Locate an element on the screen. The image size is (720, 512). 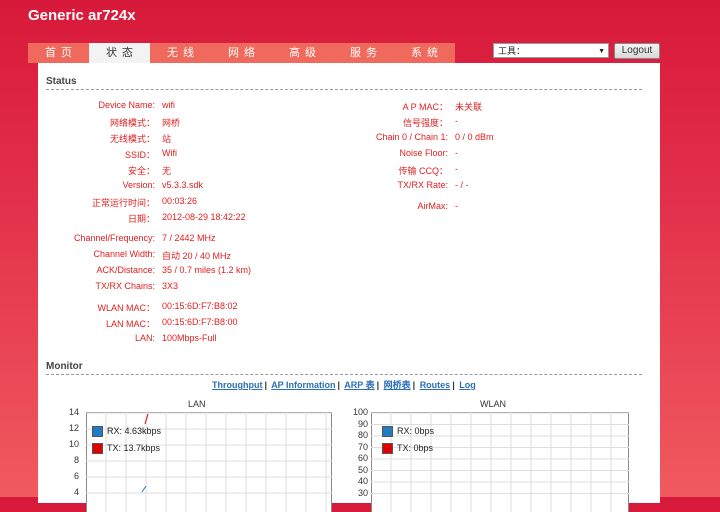
status-value: 0 / 0 dBm is located at coordinates (474, 137).